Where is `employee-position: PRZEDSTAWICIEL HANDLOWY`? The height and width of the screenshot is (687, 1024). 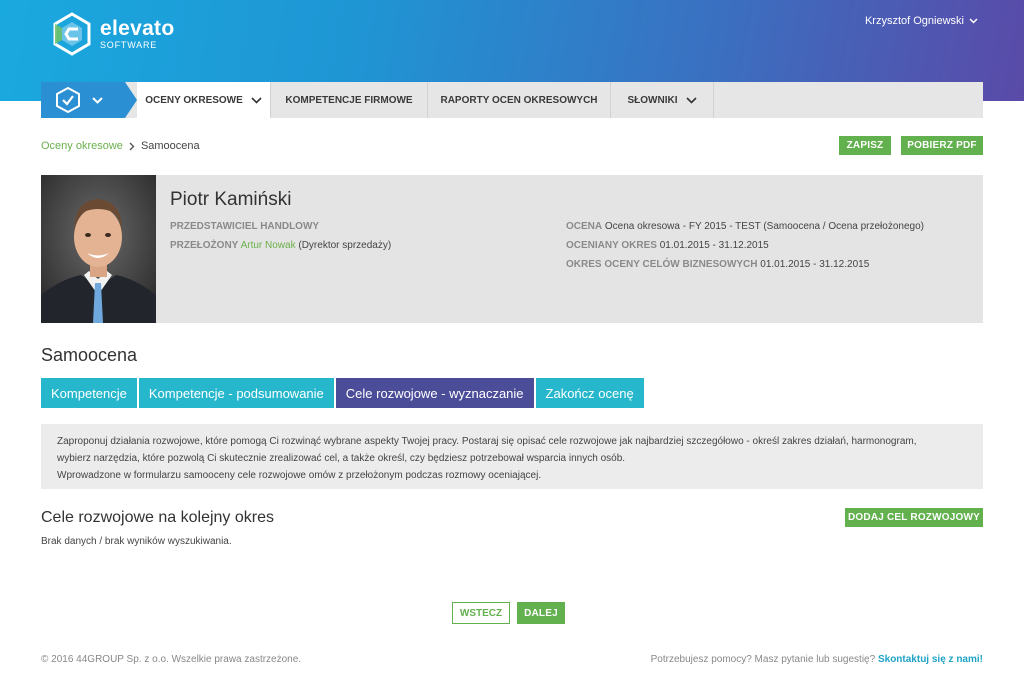
employee-position: PRZEDSTAWICIEL HANDLOWY is located at coordinates (244, 226).